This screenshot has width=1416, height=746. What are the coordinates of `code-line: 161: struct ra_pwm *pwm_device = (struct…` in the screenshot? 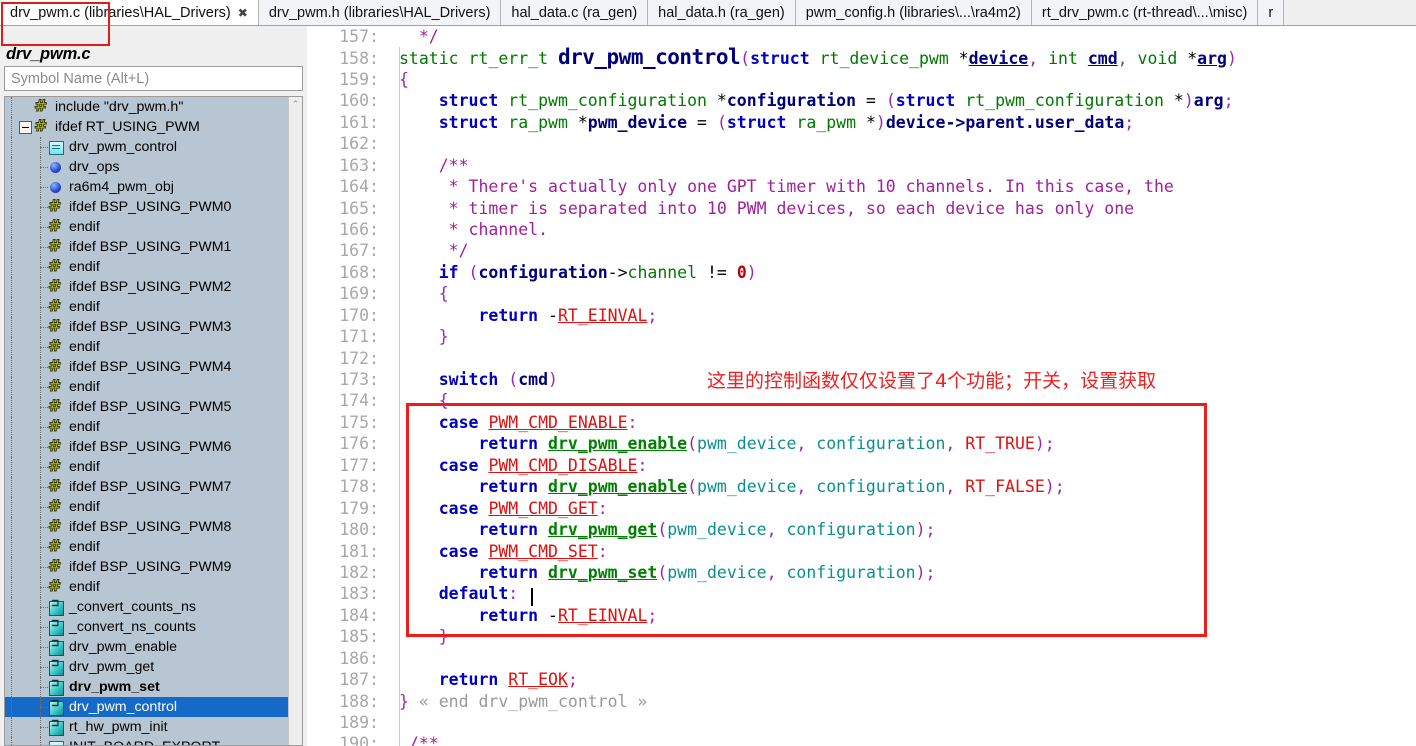 It's located at (865, 122).